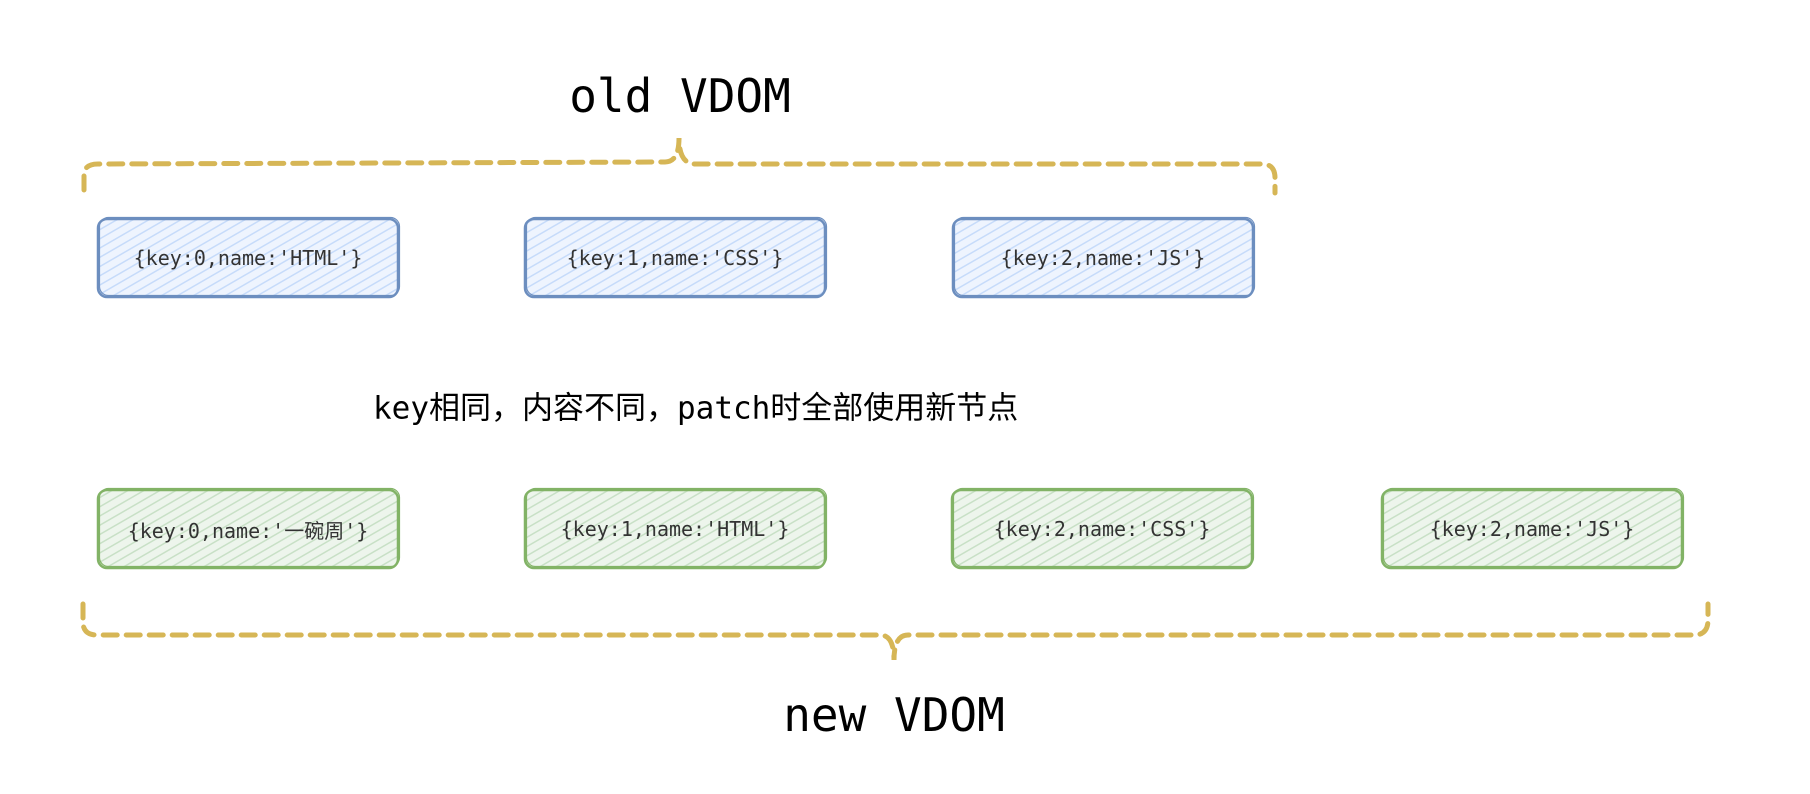  Describe the element at coordinates (696, 408) in the screenshot. I see `explanation-note: key相同，内容不同，patch时全部使用新节点` at that location.